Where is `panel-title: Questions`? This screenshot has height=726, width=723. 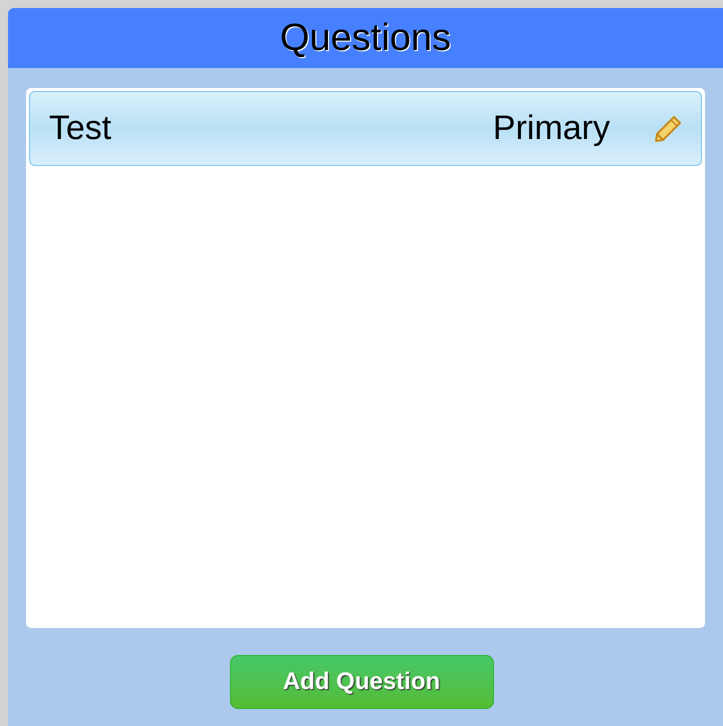 panel-title: Questions is located at coordinates (366, 38).